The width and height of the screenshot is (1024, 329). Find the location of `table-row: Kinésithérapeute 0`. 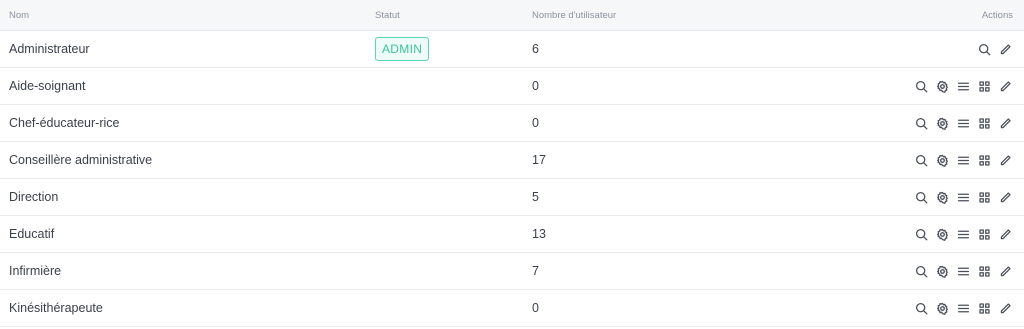

table-row: Kinésithérapeute 0 is located at coordinates (512, 308).